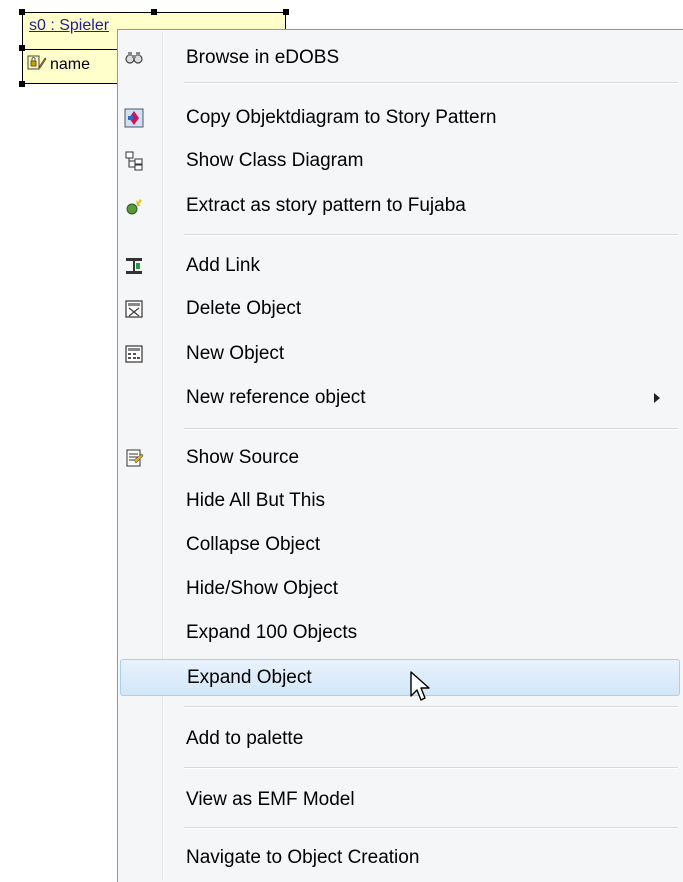 This screenshot has height=882, width=683. Describe the element at coordinates (657, 397) in the screenshot. I see `submenu-arrow-icon` at that location.